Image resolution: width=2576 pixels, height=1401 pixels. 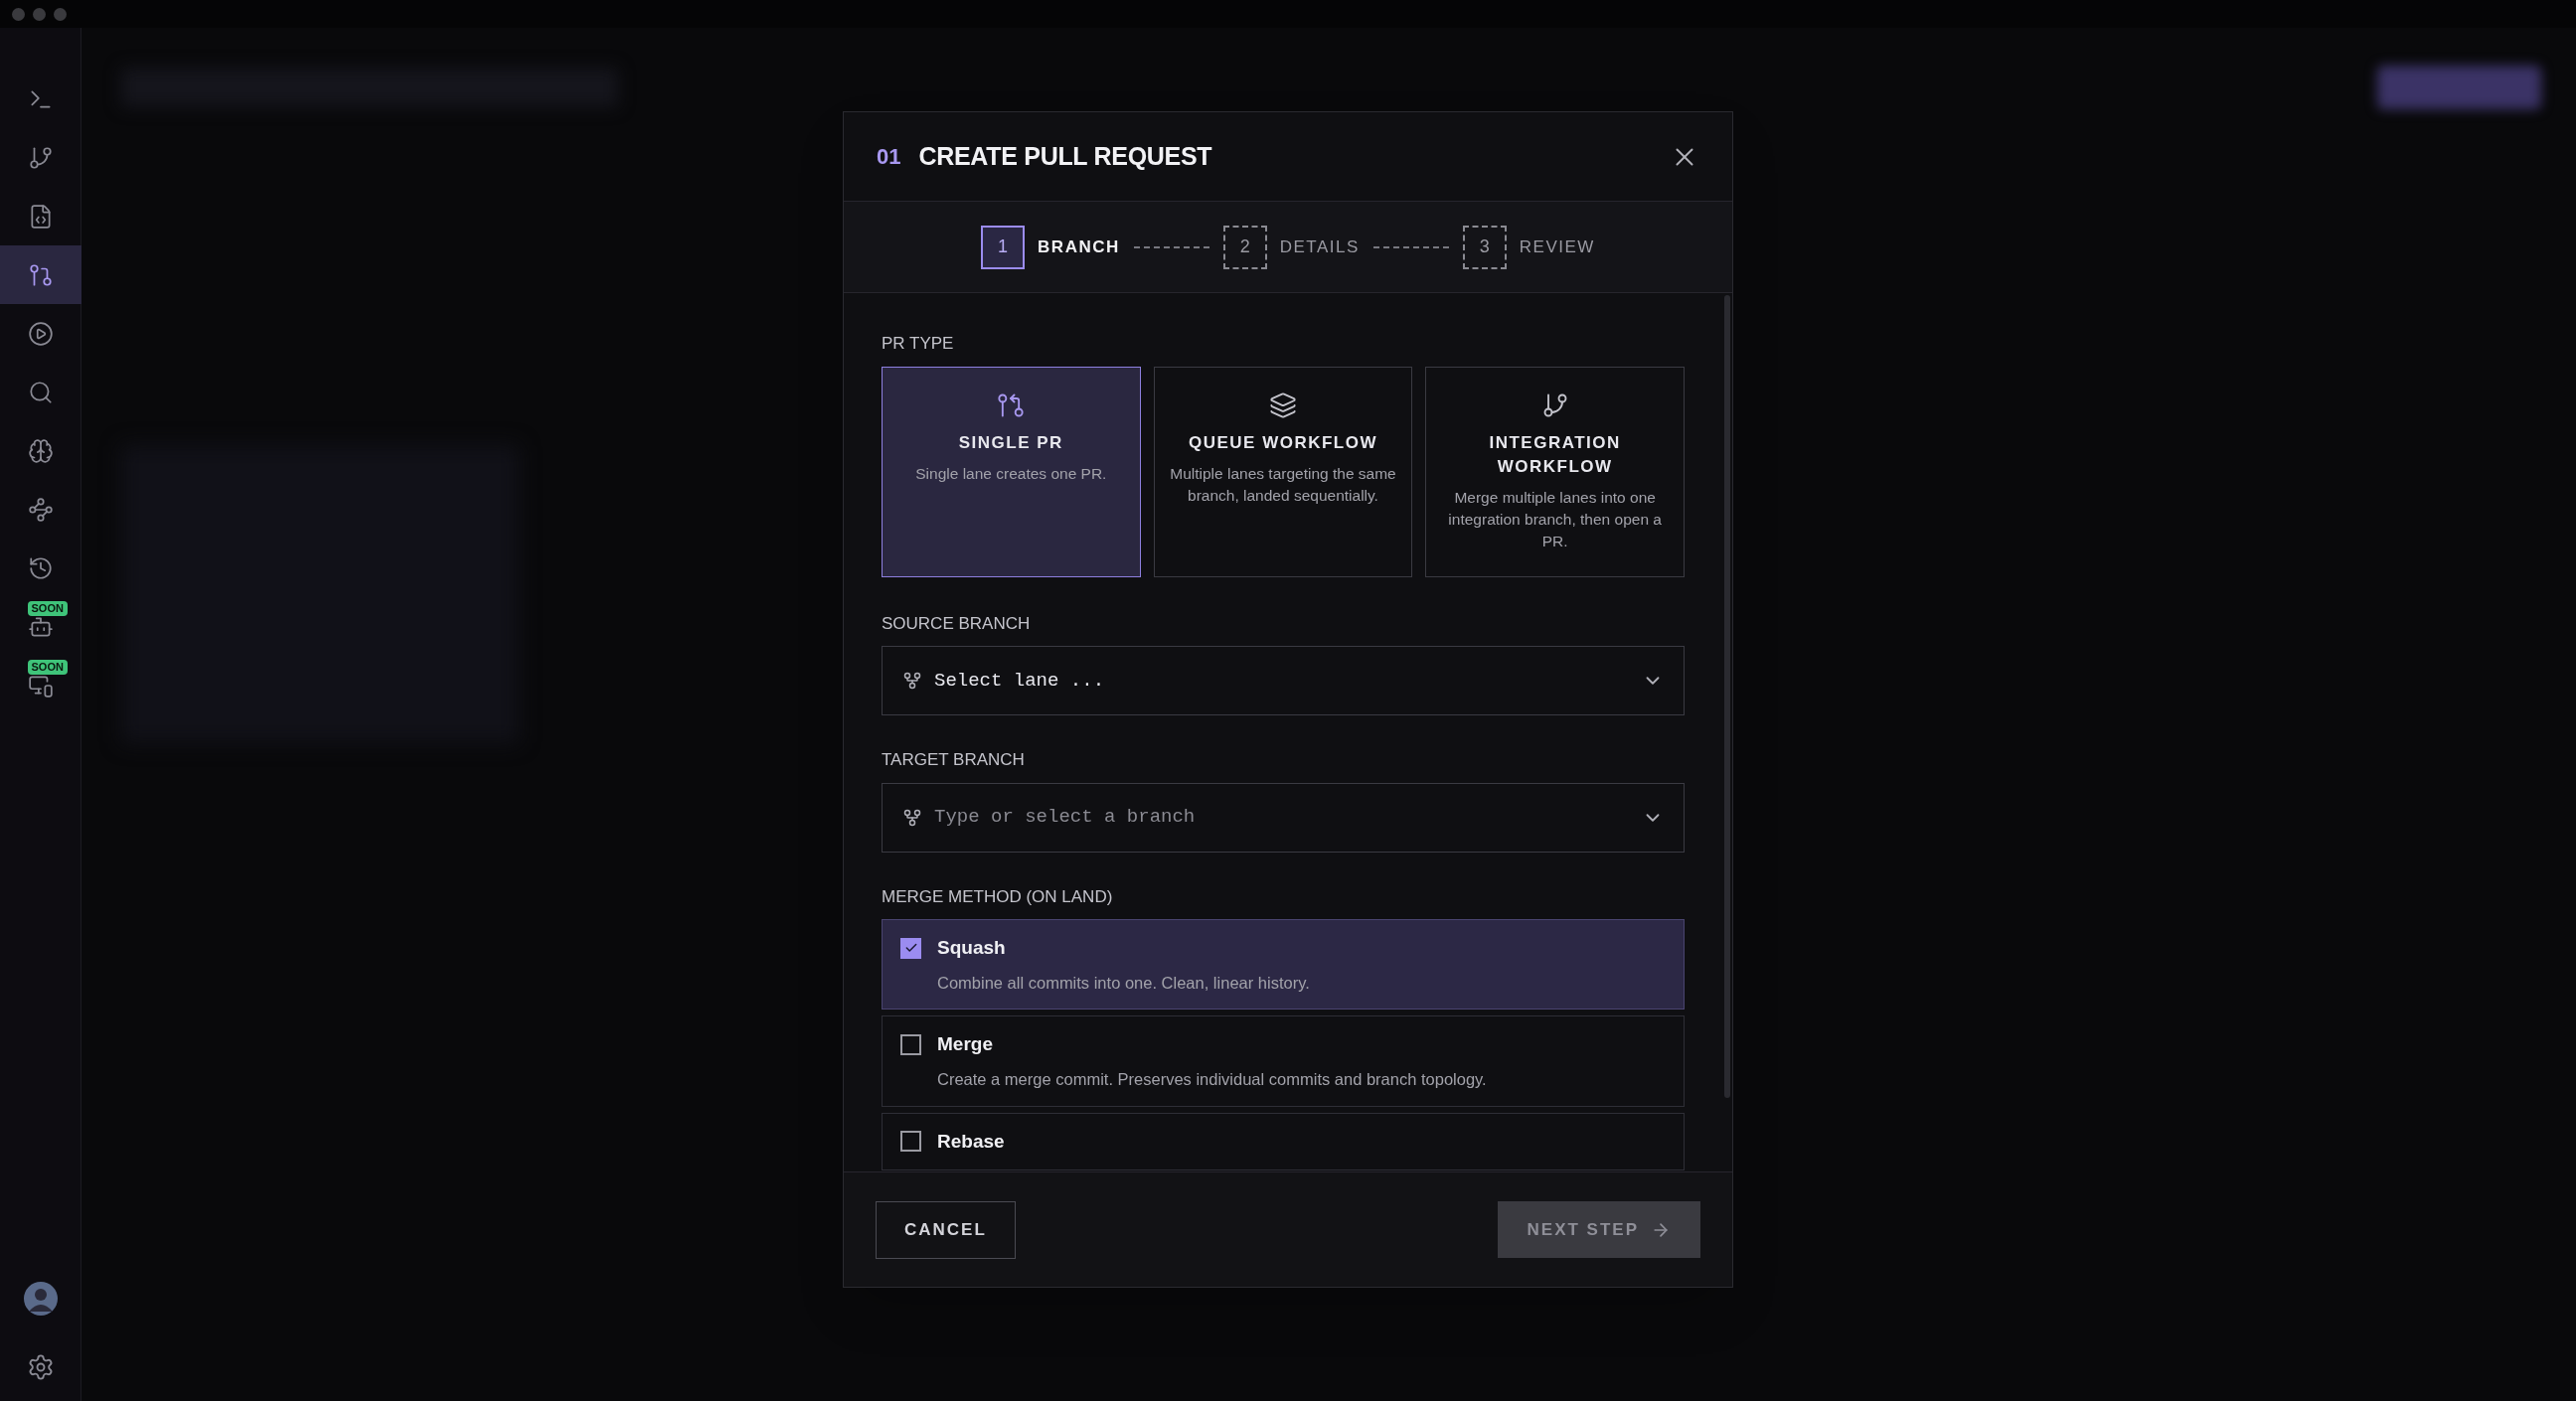 I want to click on next-step-button: NEXT STEP, so click(x=1598, y=1229).